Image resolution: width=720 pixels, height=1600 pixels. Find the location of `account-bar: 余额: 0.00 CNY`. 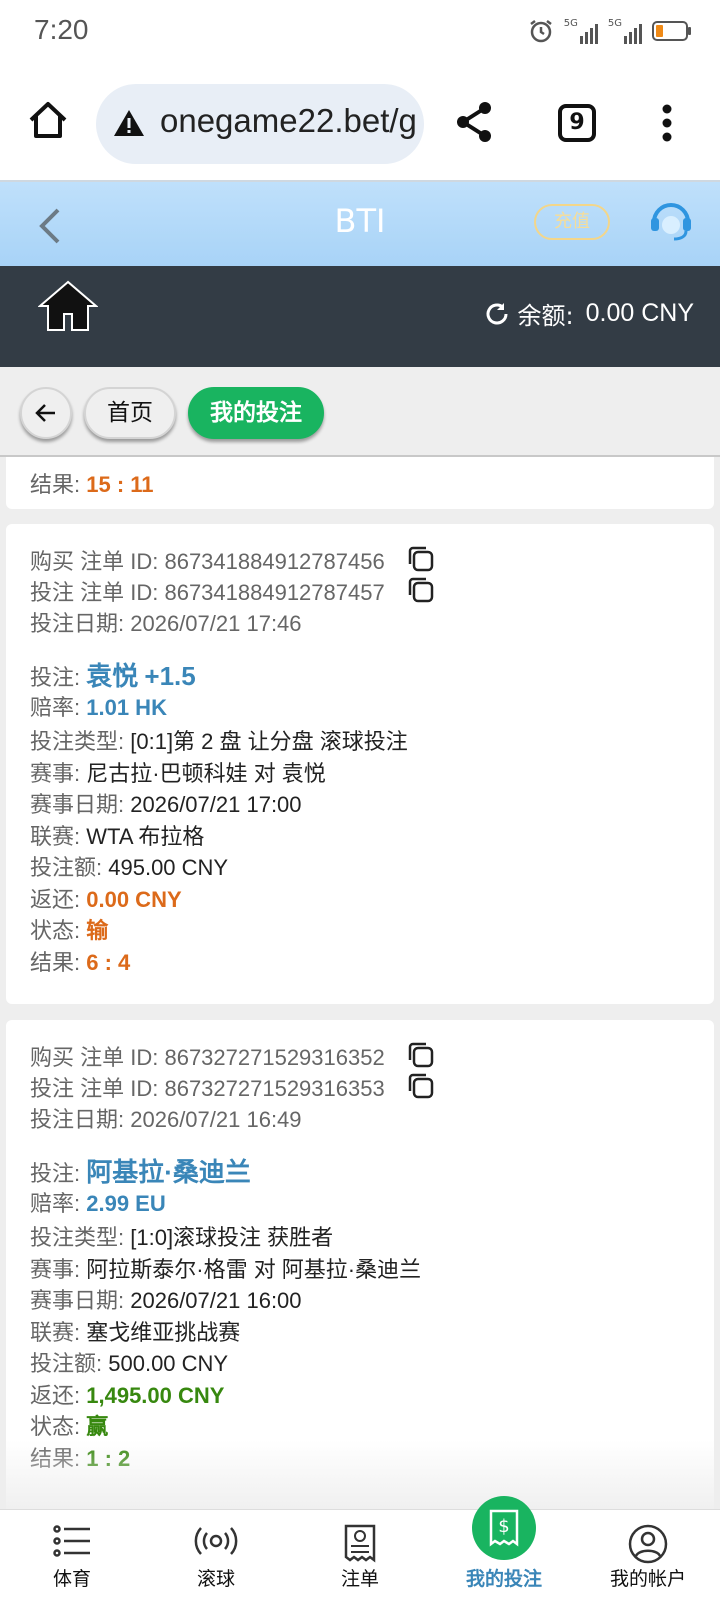

account-bar: 余额: 0.00 CNY is located at coordinates (360, 316).